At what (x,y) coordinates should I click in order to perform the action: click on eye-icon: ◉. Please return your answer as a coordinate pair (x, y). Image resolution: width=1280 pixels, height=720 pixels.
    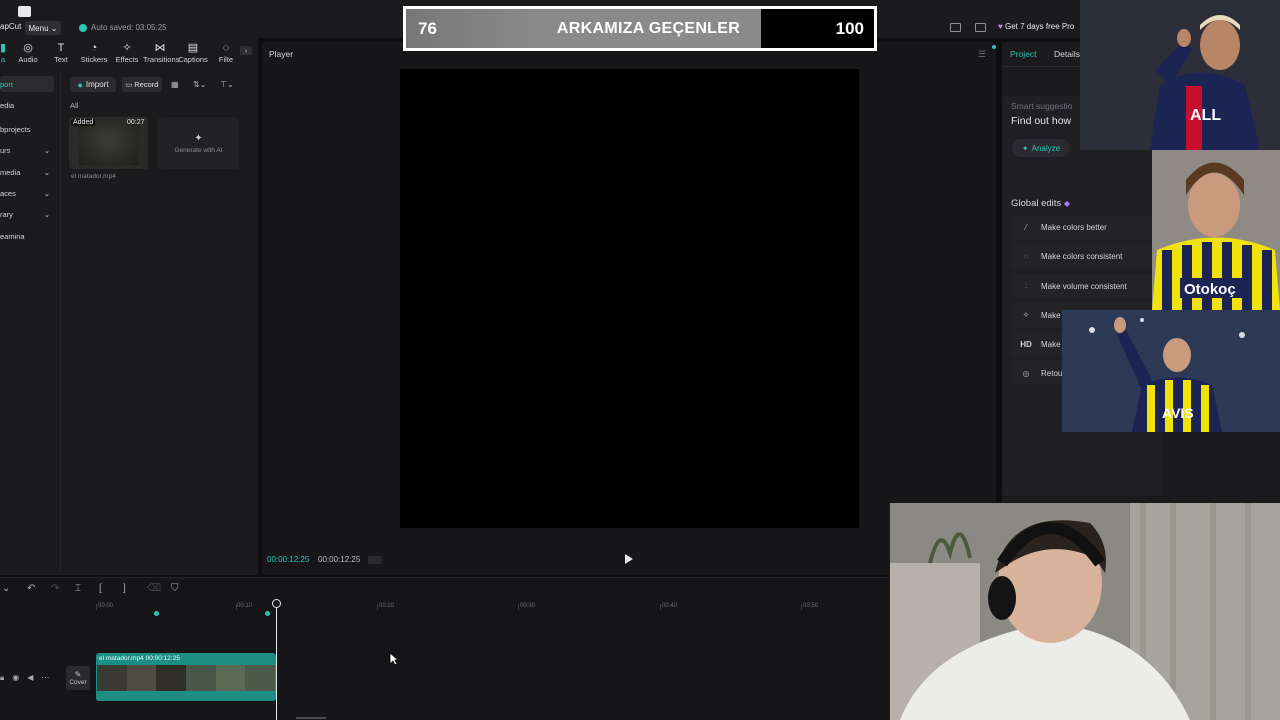
    Looking at the image, I should click on (15, 678).